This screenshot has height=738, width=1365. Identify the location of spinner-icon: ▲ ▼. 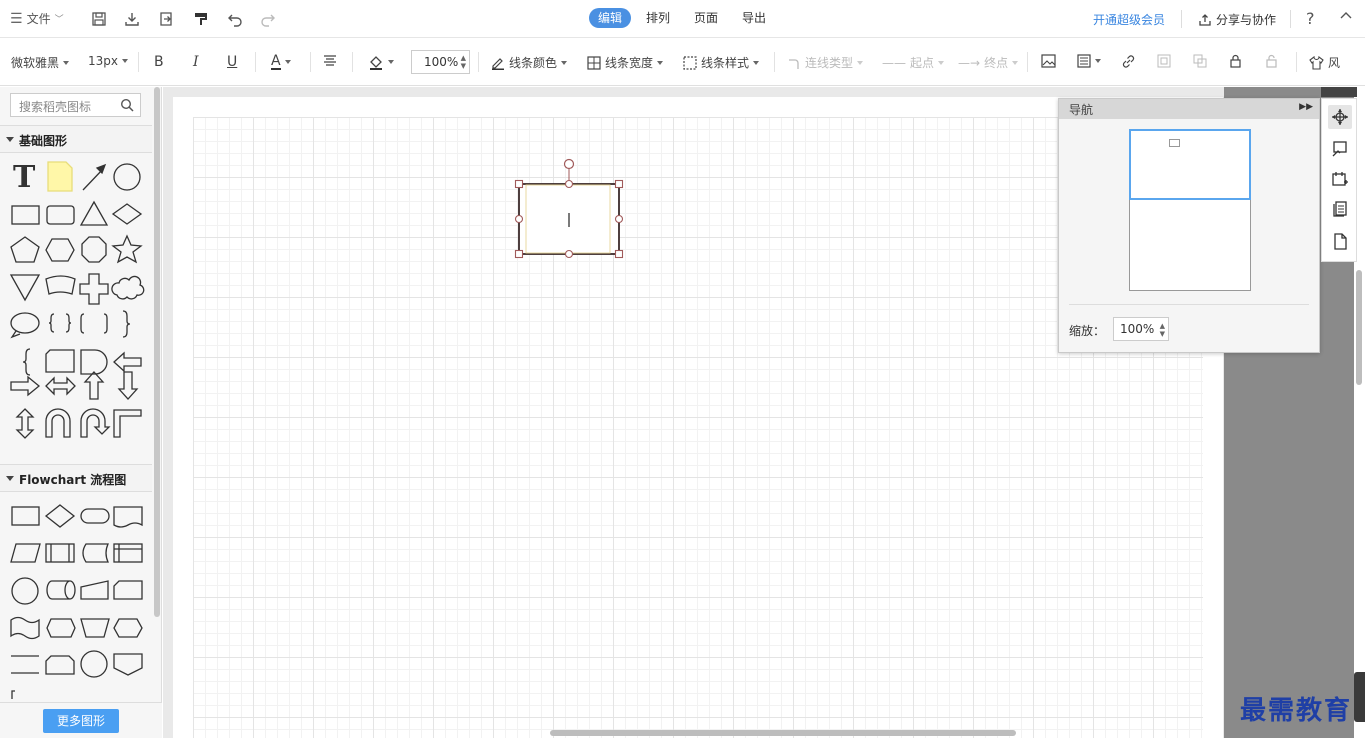
(1162, 330).